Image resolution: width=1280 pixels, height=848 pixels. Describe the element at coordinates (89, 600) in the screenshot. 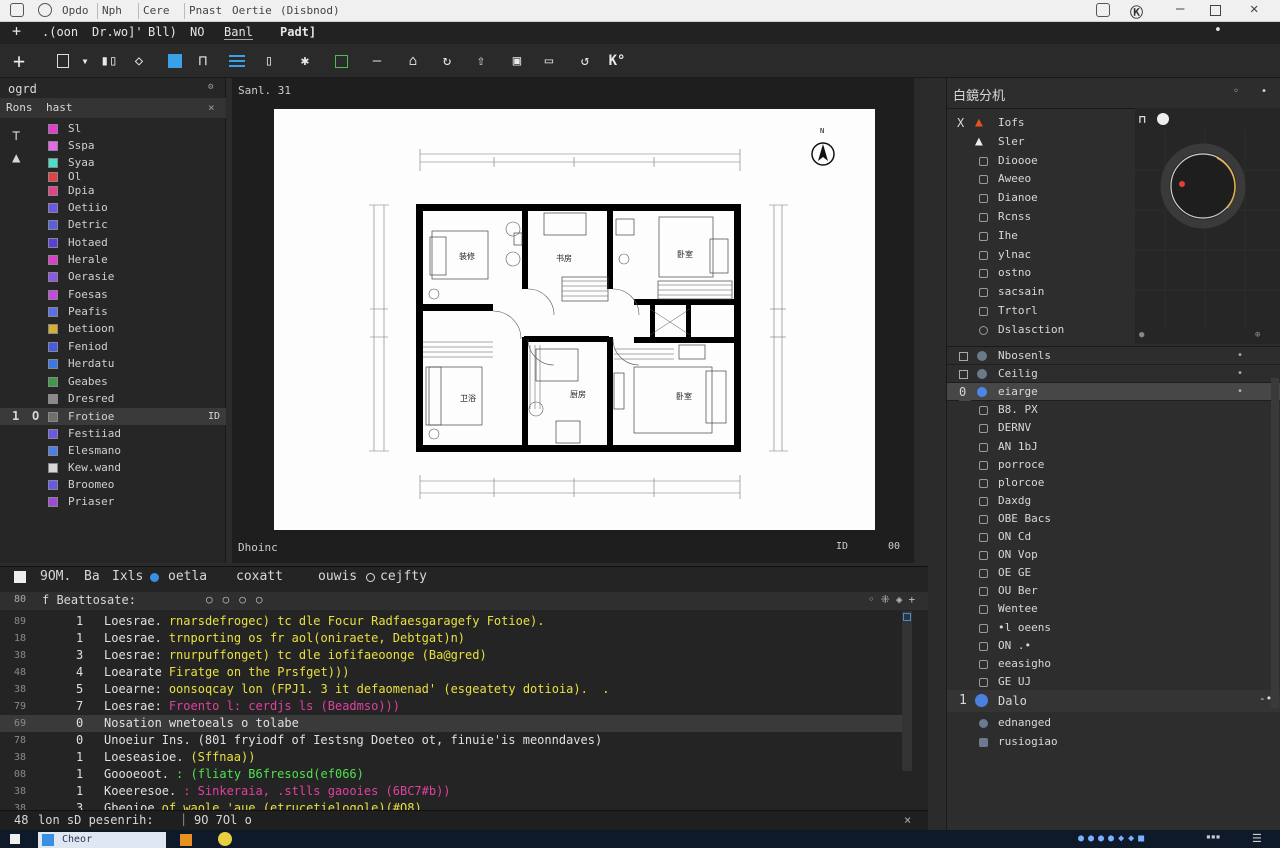

I see `console-search-label: f Beattosate:` at that location.